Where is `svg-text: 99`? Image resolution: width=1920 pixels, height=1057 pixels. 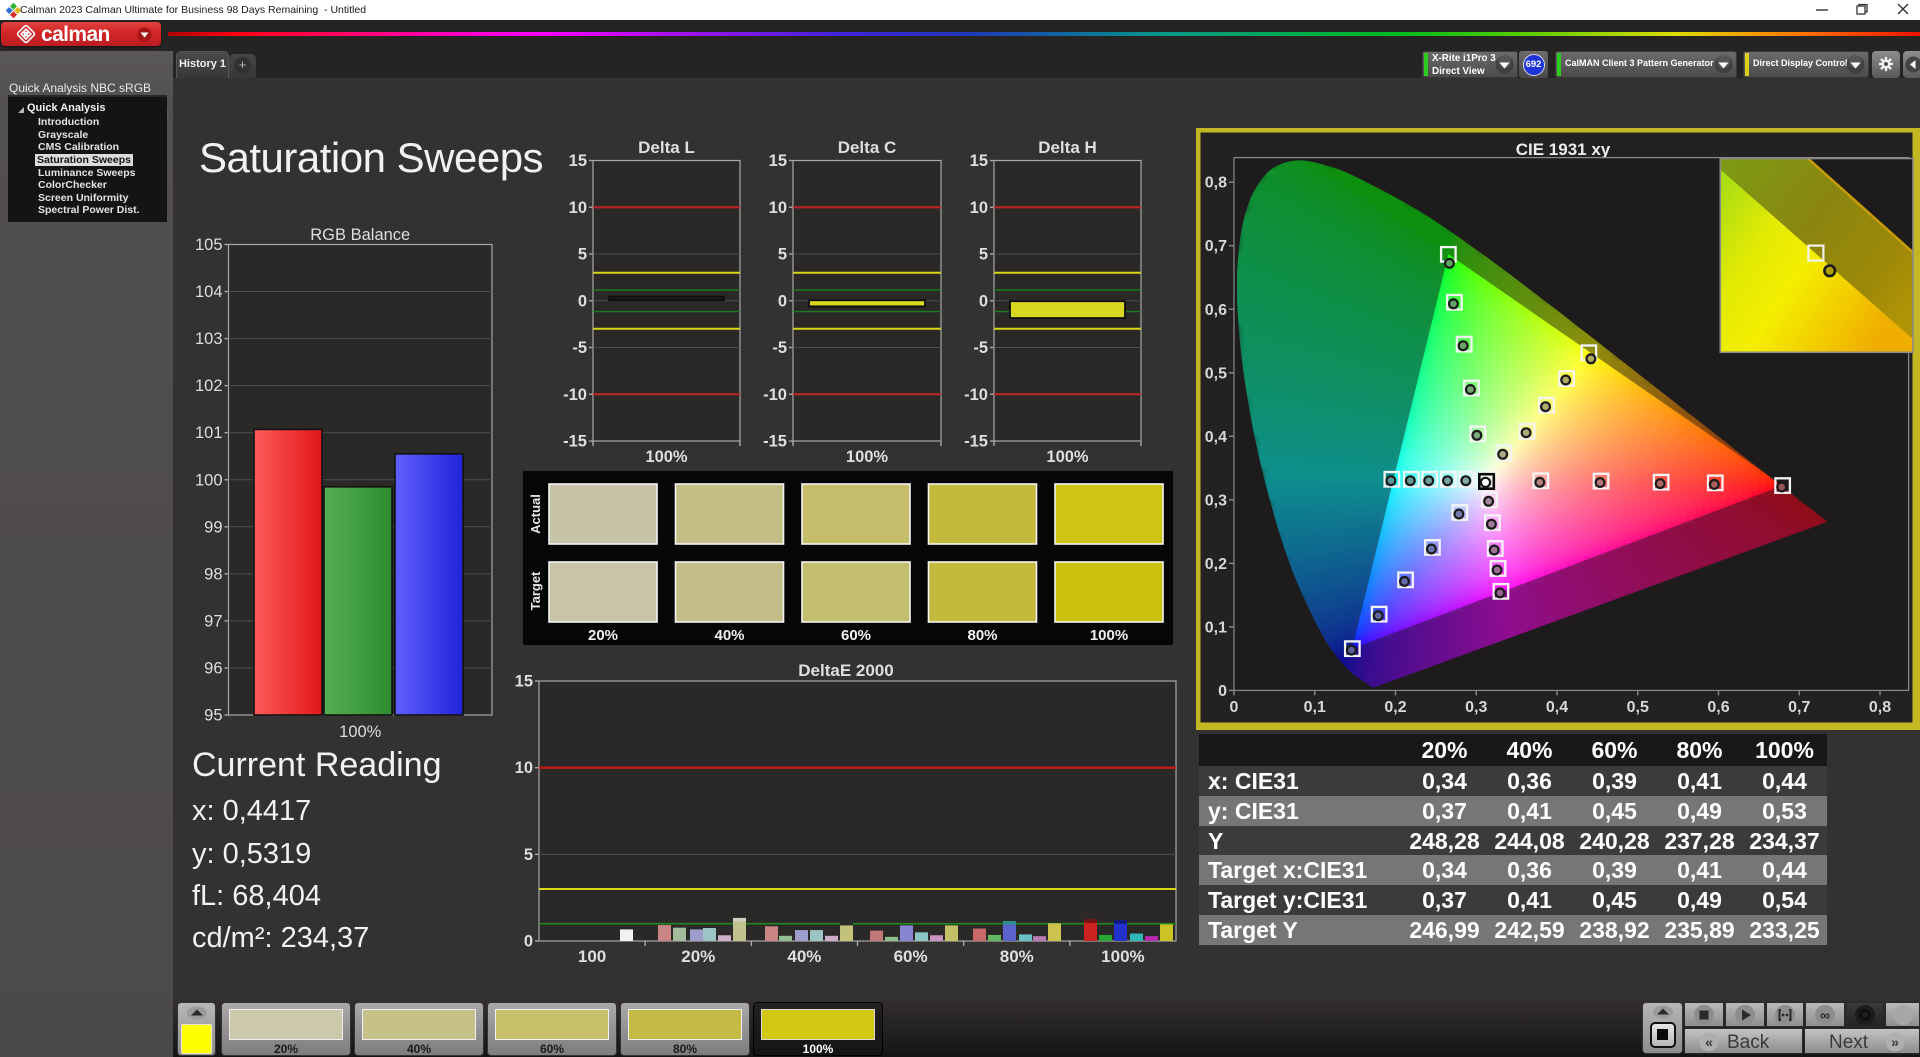
svg-text: 99 is located at coordinates (213, 527).